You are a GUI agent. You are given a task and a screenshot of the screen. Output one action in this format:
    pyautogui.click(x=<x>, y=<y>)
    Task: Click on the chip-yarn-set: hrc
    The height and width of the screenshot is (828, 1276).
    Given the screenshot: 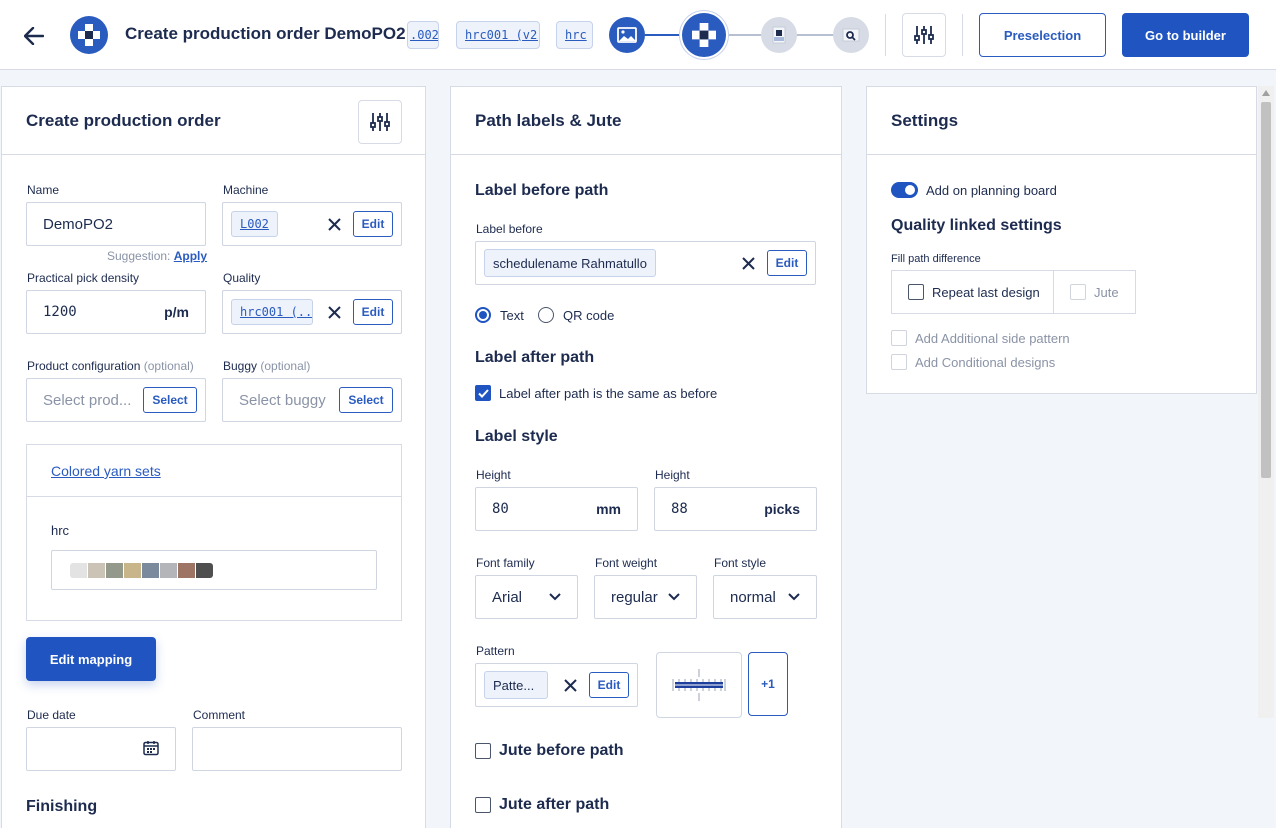 What is the action you would take?
    pyautogui.click(x=574, y=35)
    